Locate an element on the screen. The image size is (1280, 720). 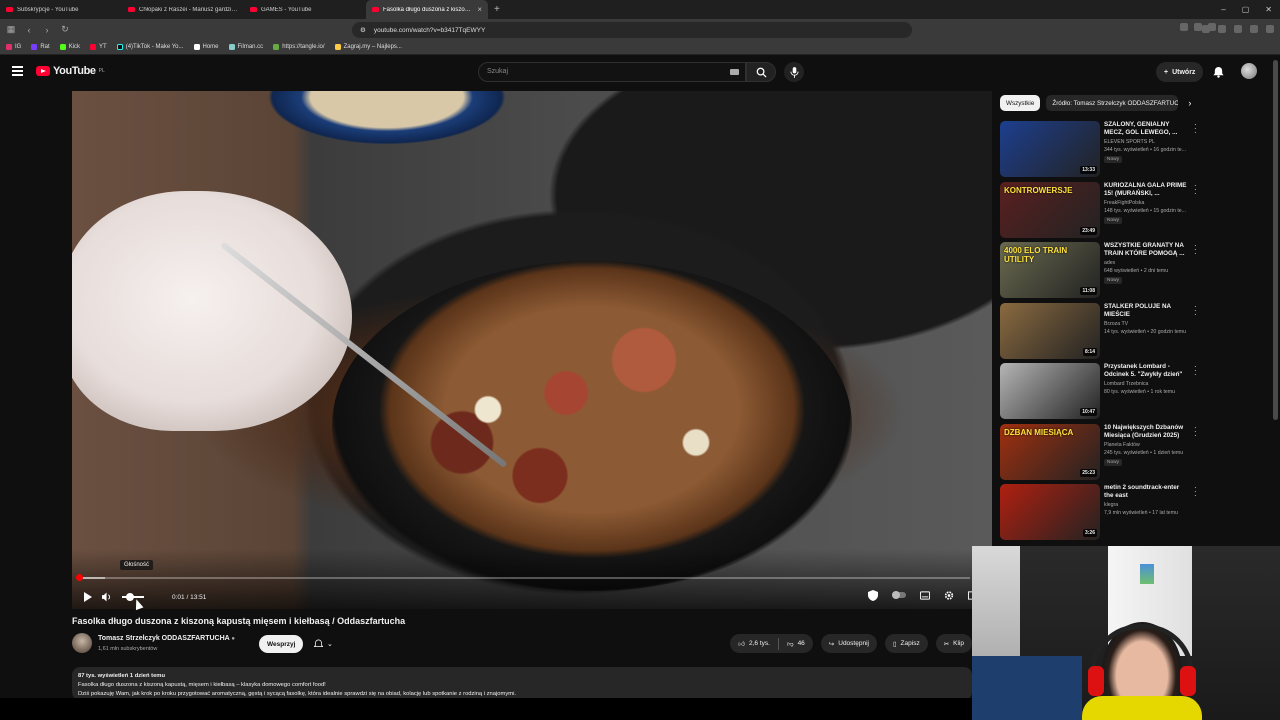
share-button: ↪ Udostępnij is located at coordinates (848, 643).